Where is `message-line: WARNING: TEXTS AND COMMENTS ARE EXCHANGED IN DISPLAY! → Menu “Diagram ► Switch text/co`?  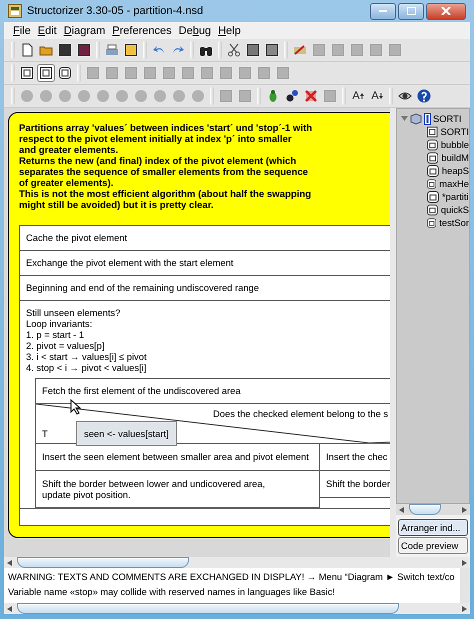
message-line: WARNING: TEXTS AND COMMENTS ARE EXCHANGED IN DISPLAY! → Menu “Diagram ► Switch text/co is located at coordinates (232, 577).